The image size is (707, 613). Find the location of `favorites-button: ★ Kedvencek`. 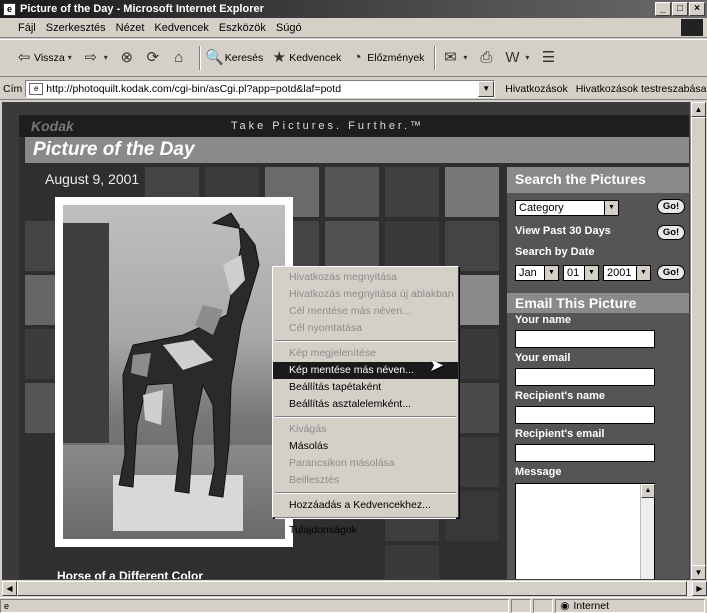

favorites-button: ★ Kedvencek is located at coordinates (305, 58).